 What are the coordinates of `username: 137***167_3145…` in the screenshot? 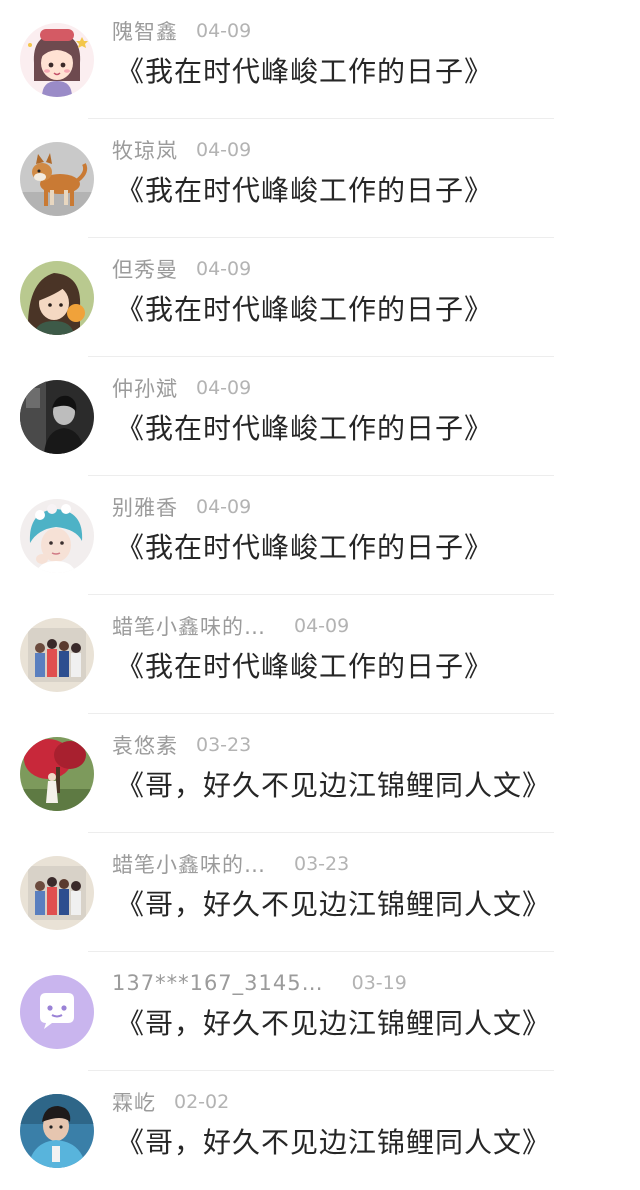 It's located at (218, 983).